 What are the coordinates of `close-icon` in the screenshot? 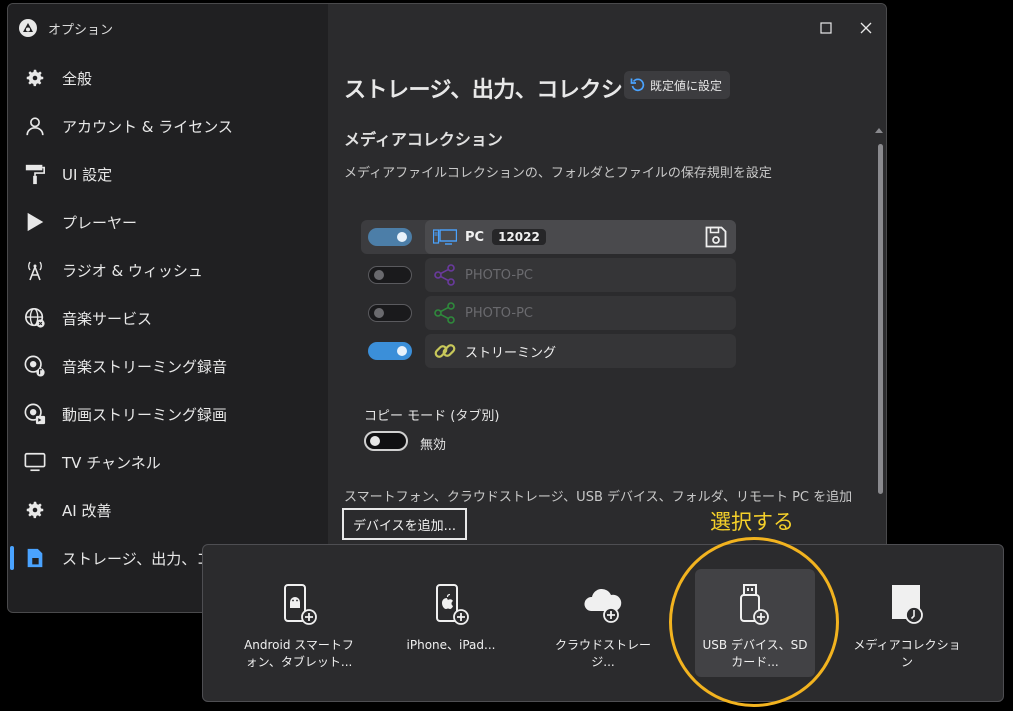 It's located at (866, 28).